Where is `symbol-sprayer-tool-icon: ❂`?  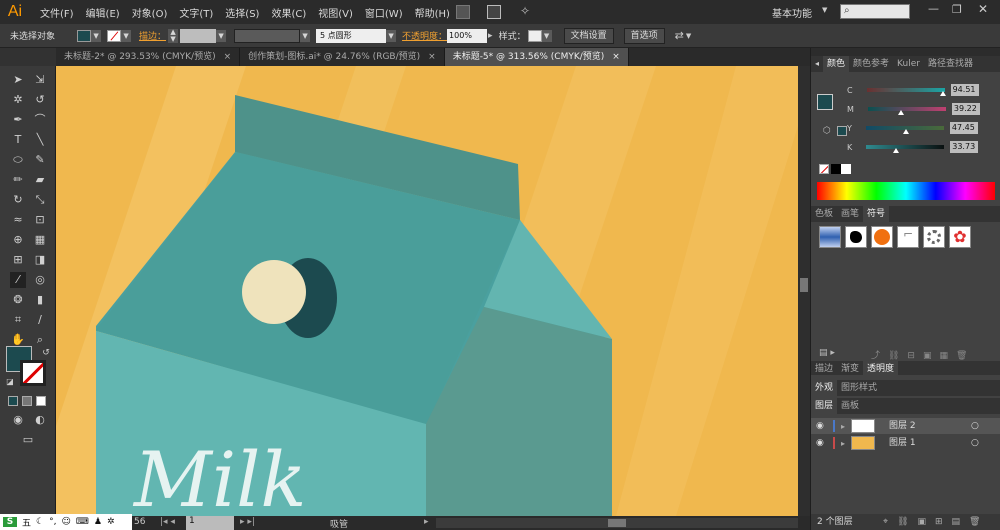
symbol-sprayer-tool-icon: ❂ is located at coordinates (18, 300).